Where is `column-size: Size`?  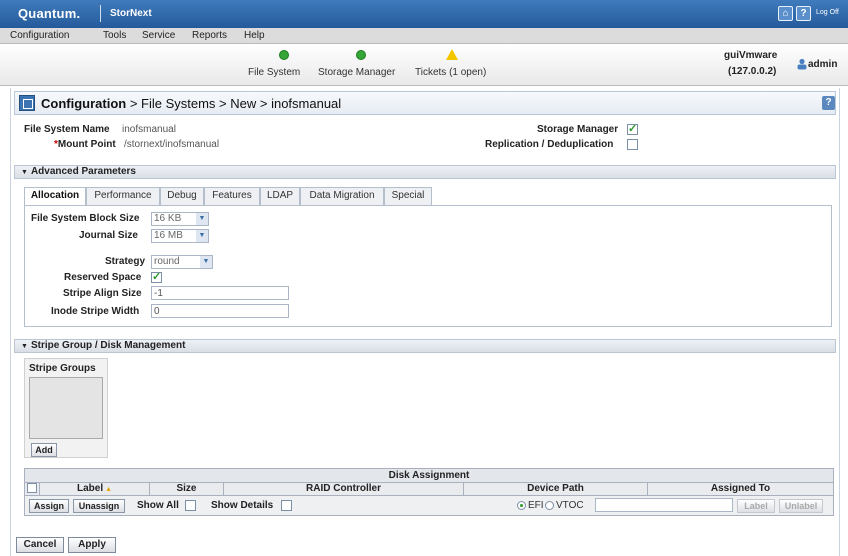
column-size: Size is located at coordinates (186, 489).